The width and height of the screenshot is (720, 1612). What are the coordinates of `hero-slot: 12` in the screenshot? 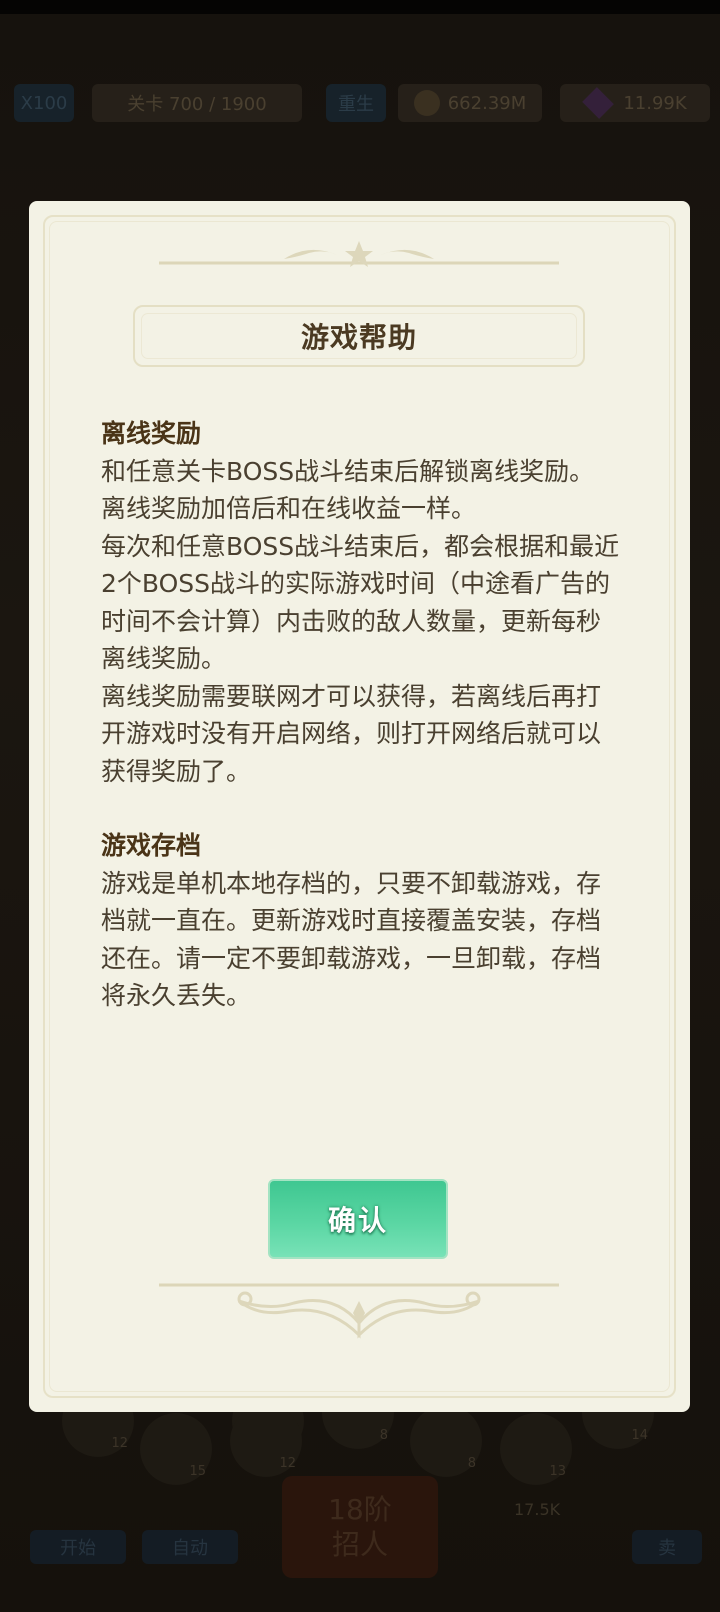 It's located at (266, 1441).